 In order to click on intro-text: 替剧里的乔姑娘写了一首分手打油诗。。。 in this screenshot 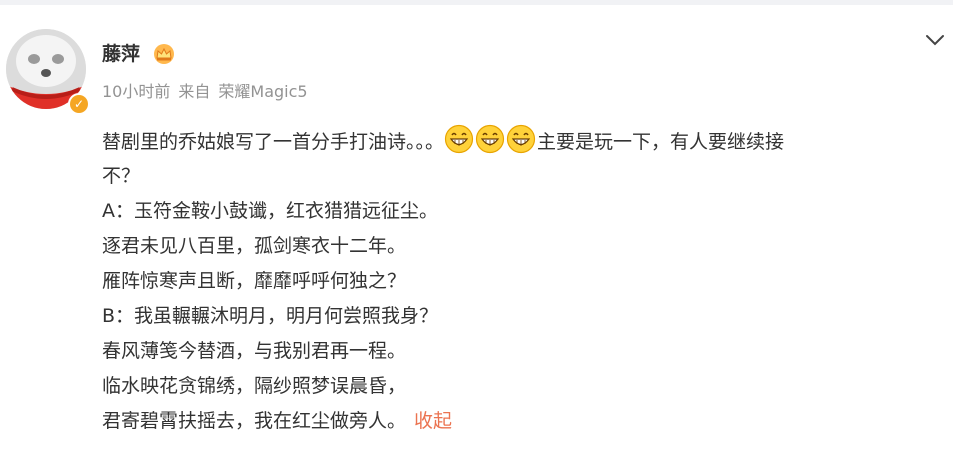, I will do `click(273, 142)`.